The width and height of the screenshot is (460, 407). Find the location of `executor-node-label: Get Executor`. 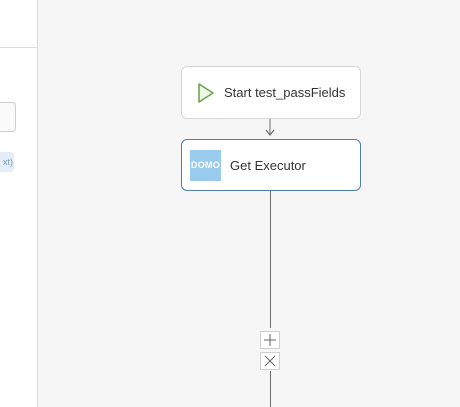

executor-node-label: Get Executor is located at coordinates (268, 165).